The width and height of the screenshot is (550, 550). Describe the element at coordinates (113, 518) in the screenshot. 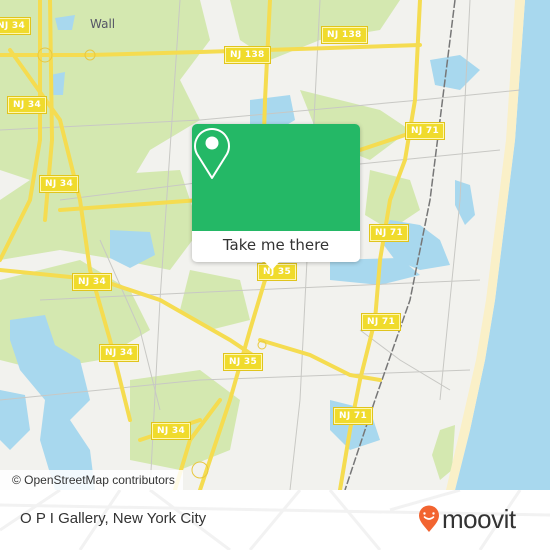

I see `place-name: O P I Gallery, New York City` at that location.